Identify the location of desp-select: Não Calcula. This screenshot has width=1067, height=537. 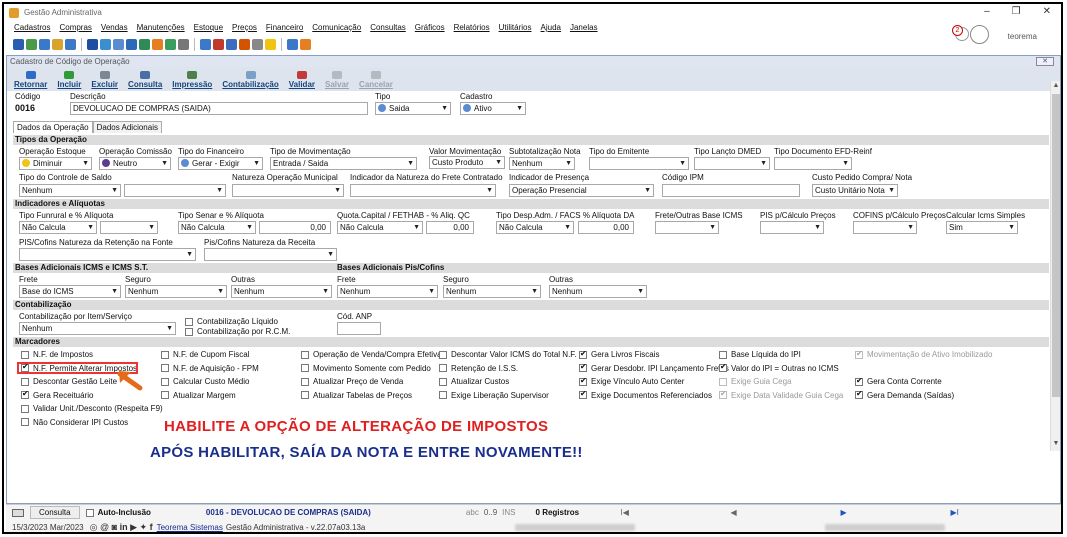
(535, 227).